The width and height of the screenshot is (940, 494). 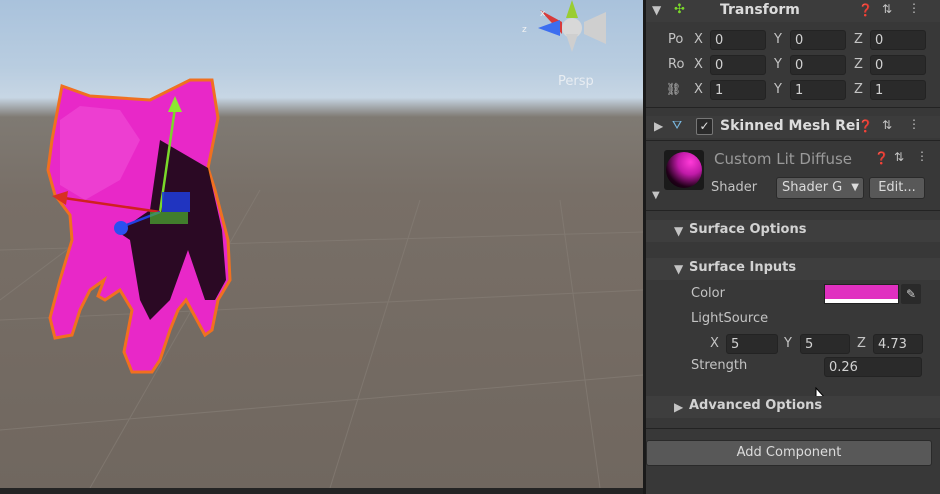 I want to click on orientation-z-label: z, so click(x=524, y=30).